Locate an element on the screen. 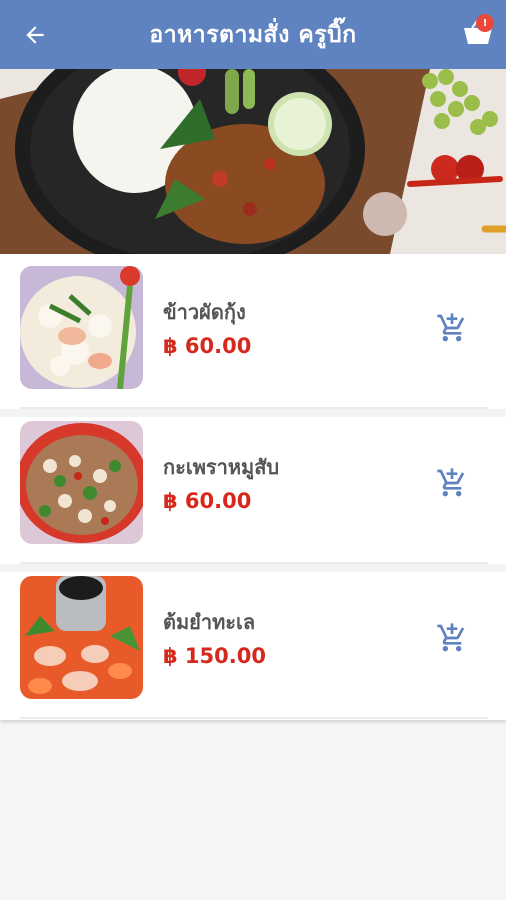 The height and width of the screenshot is (900, 506). cart-badge: ! is located at coordinates (485, 23).